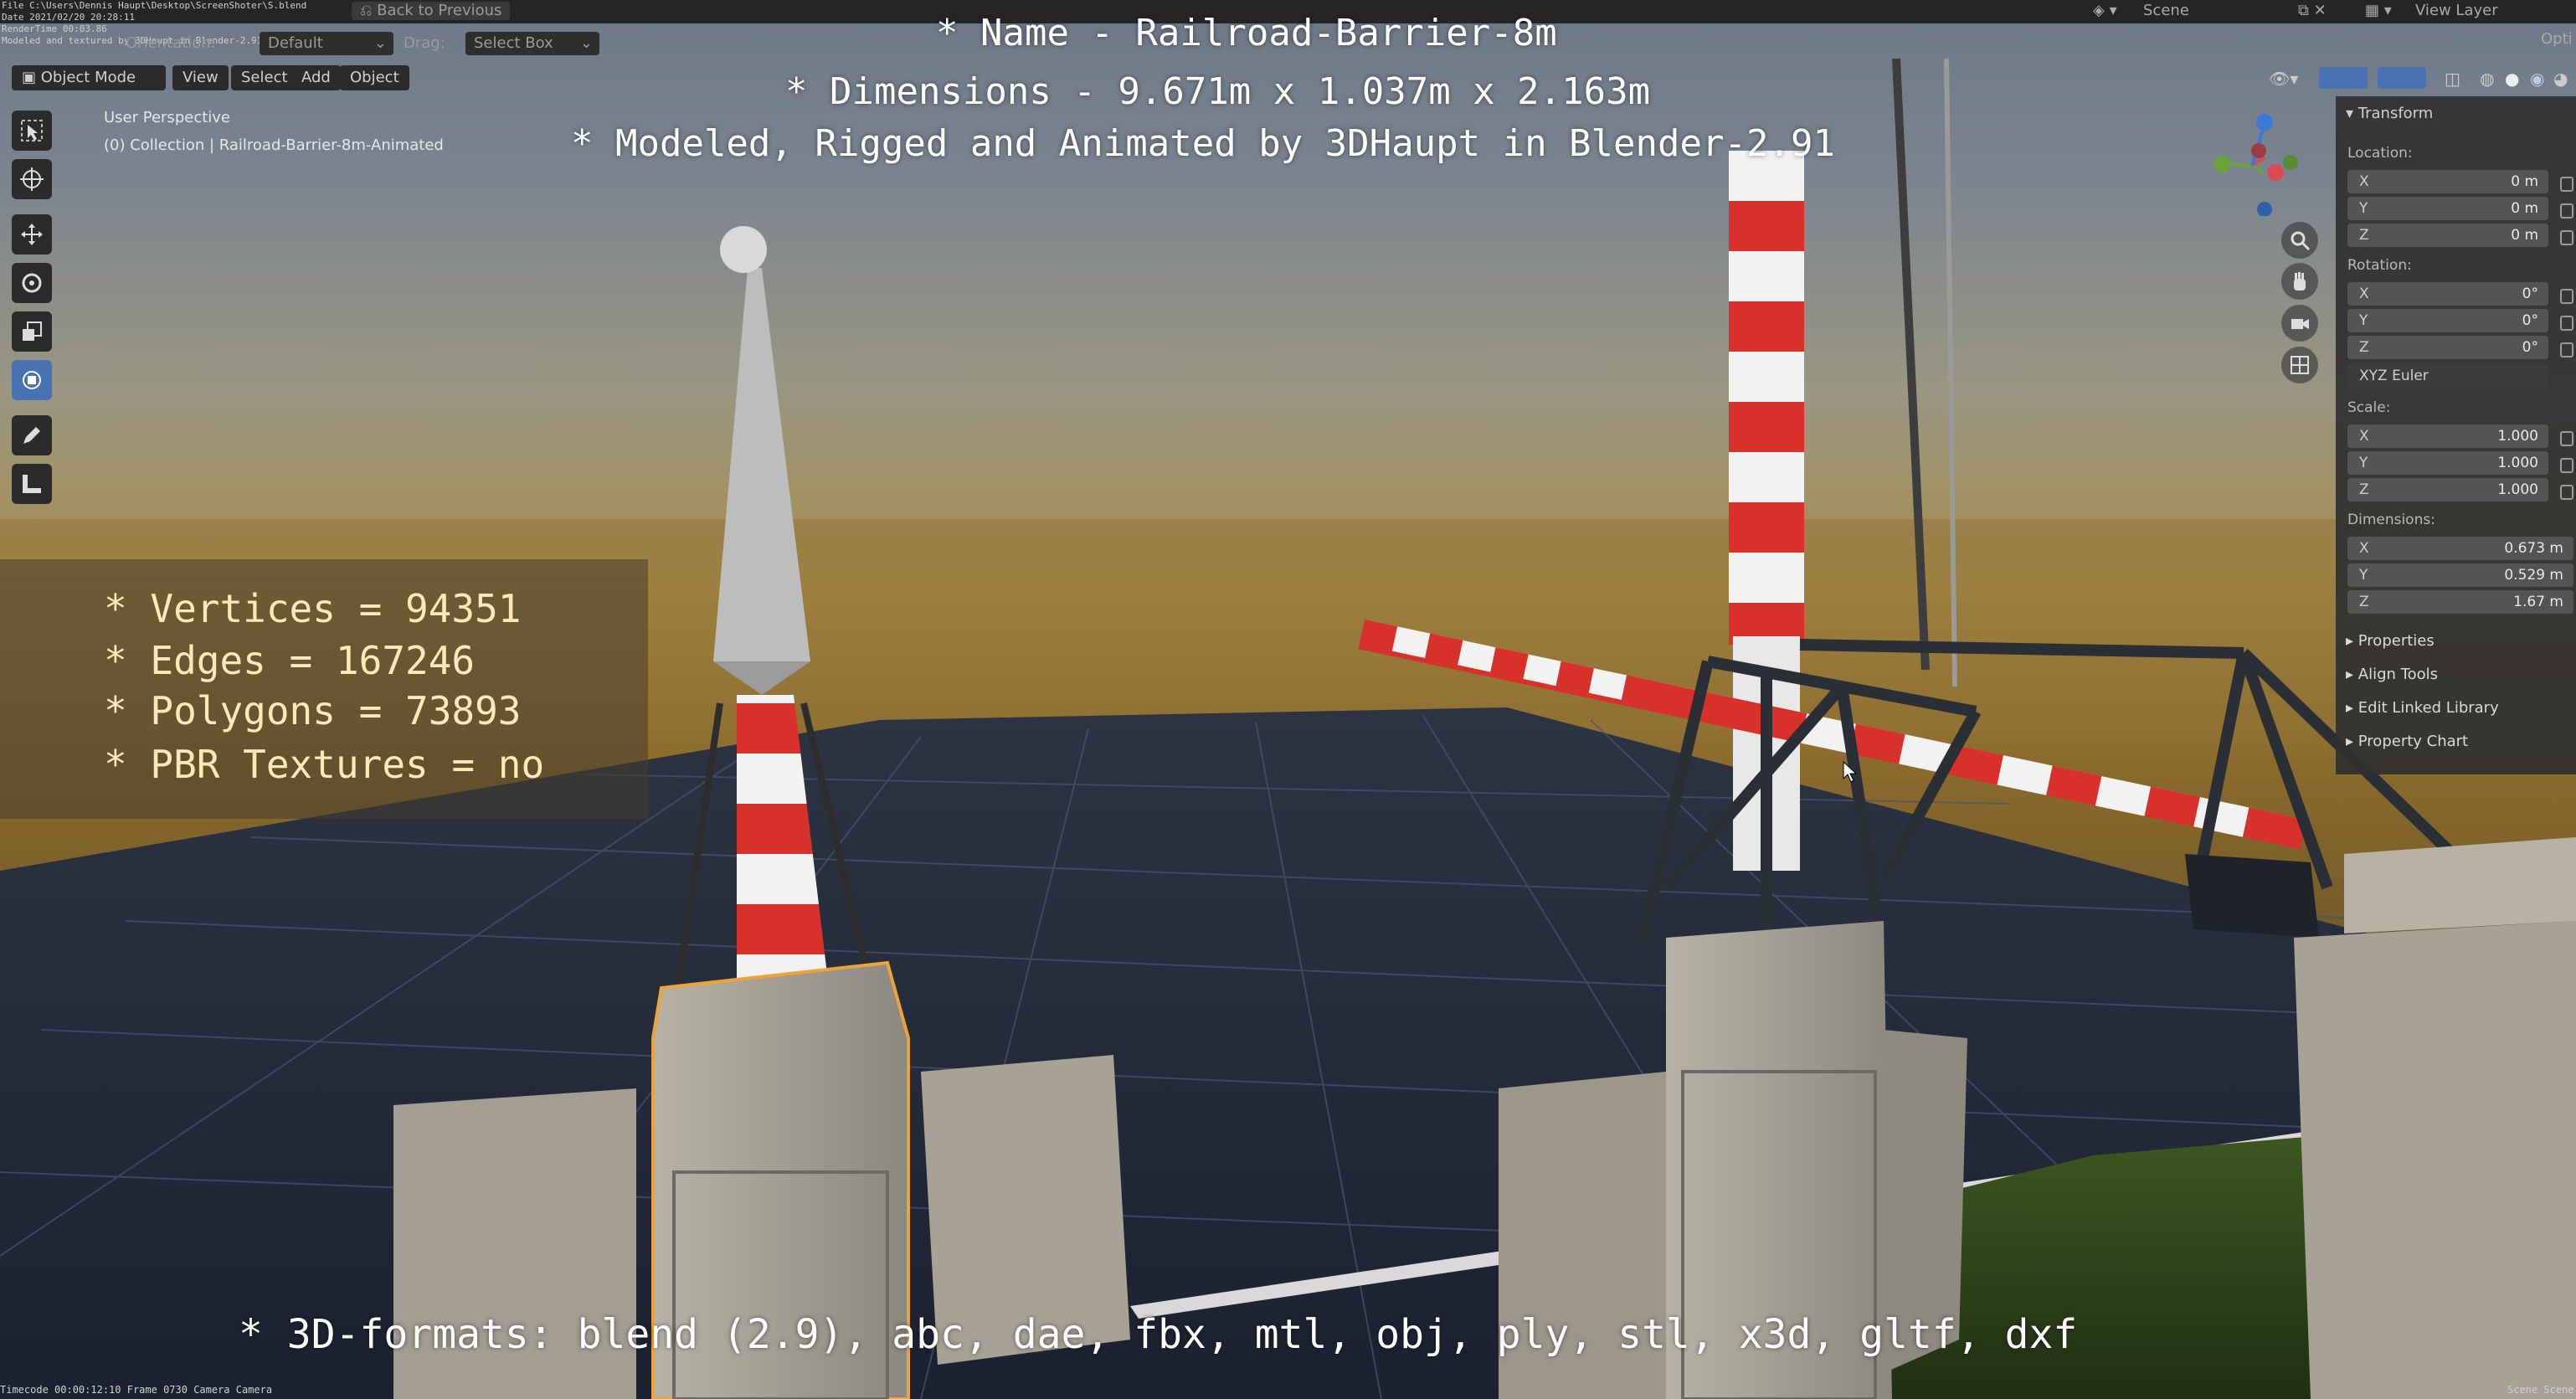 The image size is (2576, 1399). I want to click on view-layer-icon: ▦ ▾, so click(2378, 11).